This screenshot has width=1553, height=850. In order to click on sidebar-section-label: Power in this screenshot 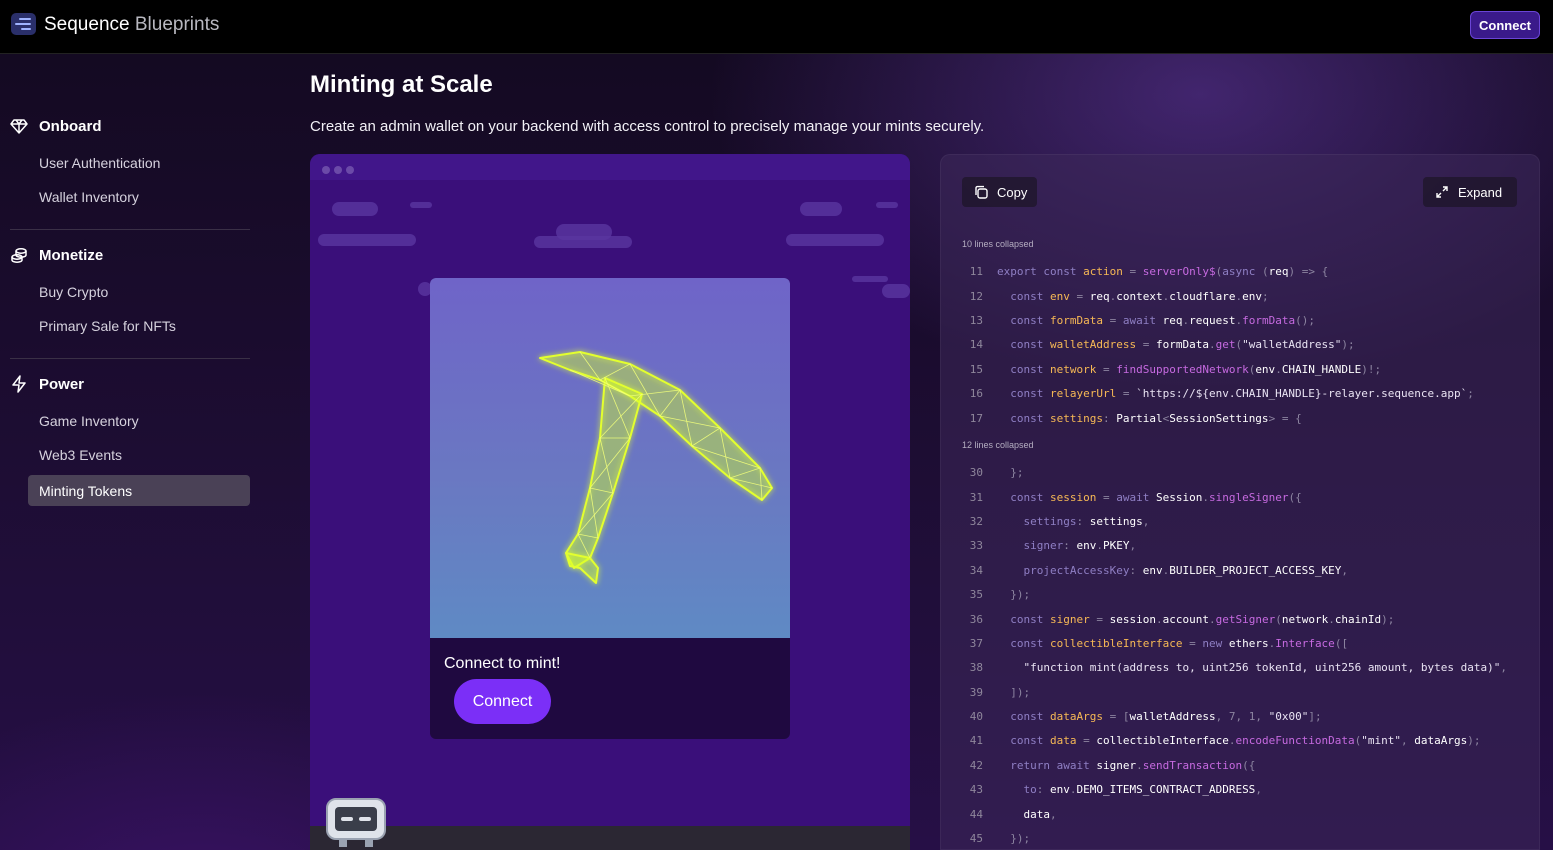, I will do `click(62, 384)`.